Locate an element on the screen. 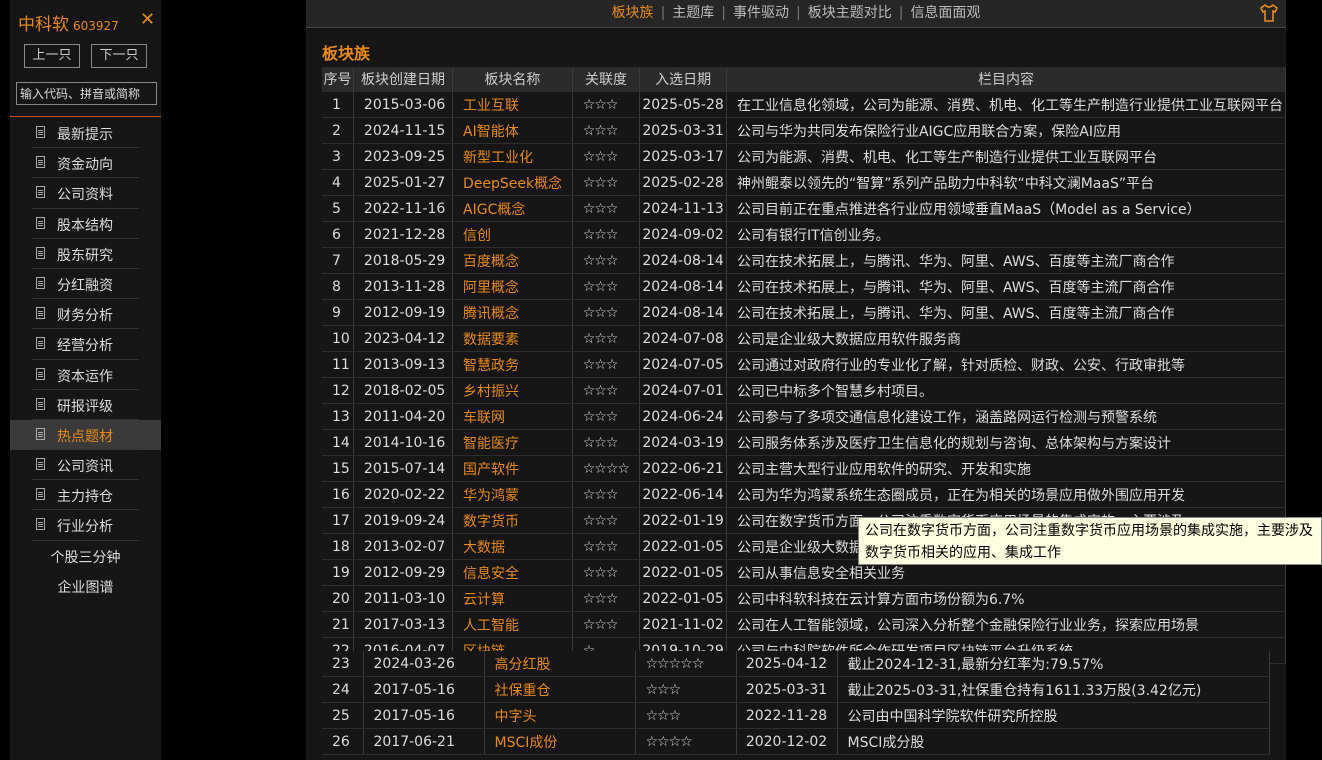 The image size is (1322, 760). sidebar-item: 公司资讯 is located at coordinates (85, 465).